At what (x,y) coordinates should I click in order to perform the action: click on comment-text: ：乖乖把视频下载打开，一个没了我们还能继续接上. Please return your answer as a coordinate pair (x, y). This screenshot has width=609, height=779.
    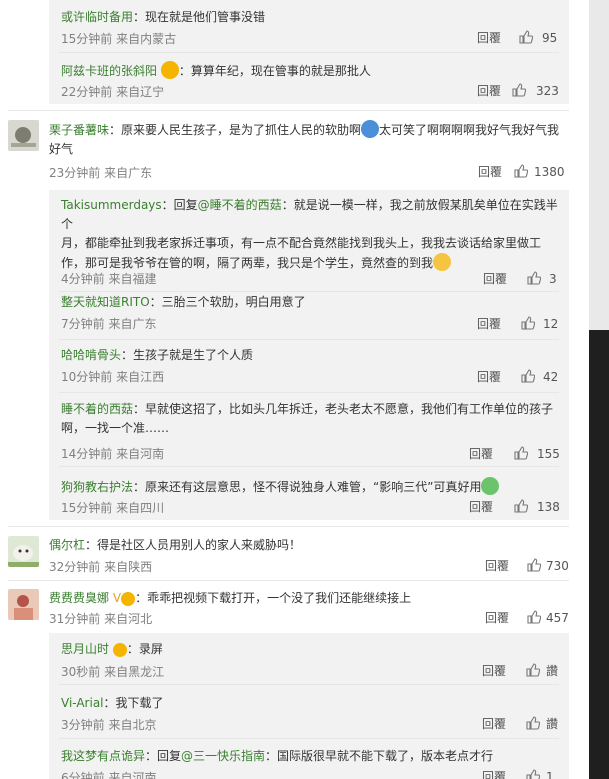
    Looking at the image, I should click on (273, 598).